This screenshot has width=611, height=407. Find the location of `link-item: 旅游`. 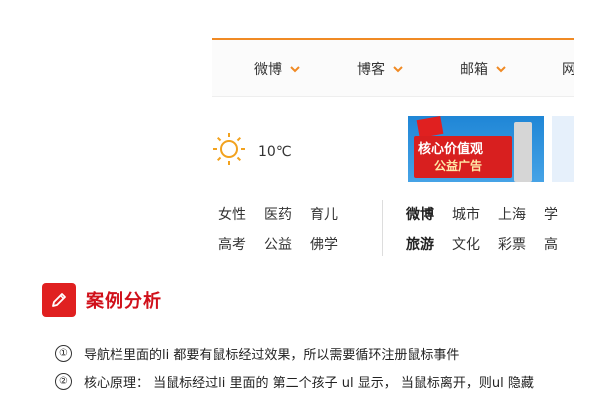

link-item: 旅游 is located at coordinates (420, 244).